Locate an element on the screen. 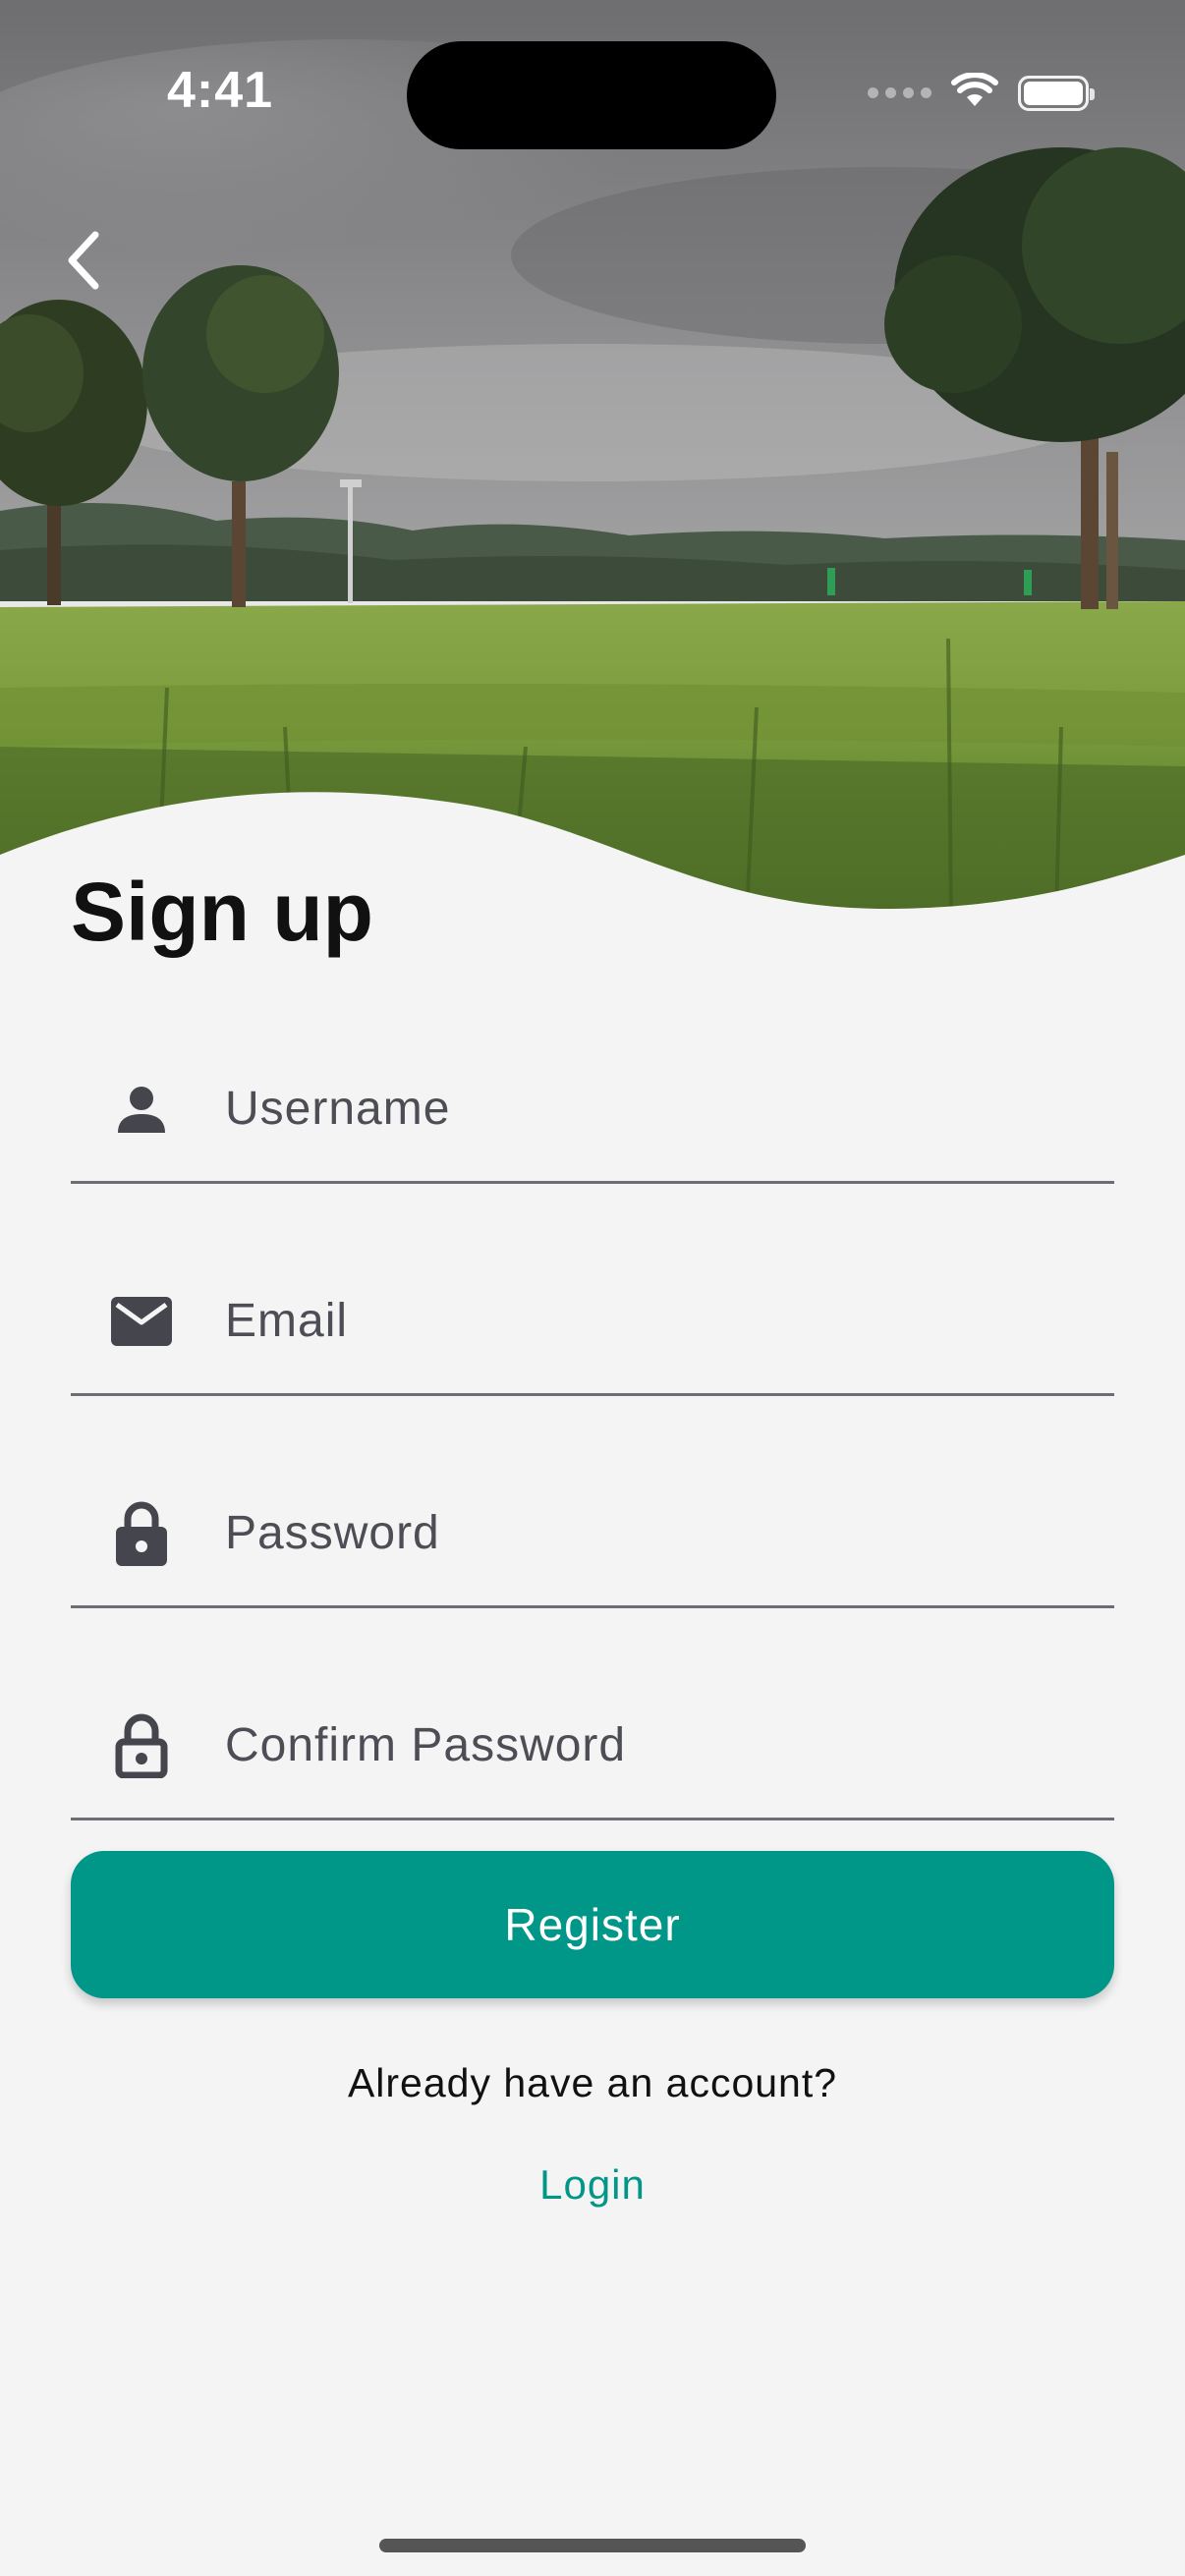 The width and height of the screenshot is (1185, 2576). battery-icon is located at coordinates (1057, 93).